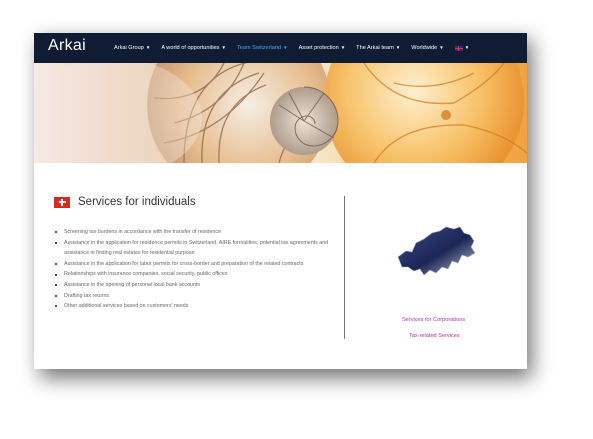 The image size is (593, 439). Describe the element at coordinates (375, 48) in the screenshot. I see `nav-item-label: The Arkai team` at that location.